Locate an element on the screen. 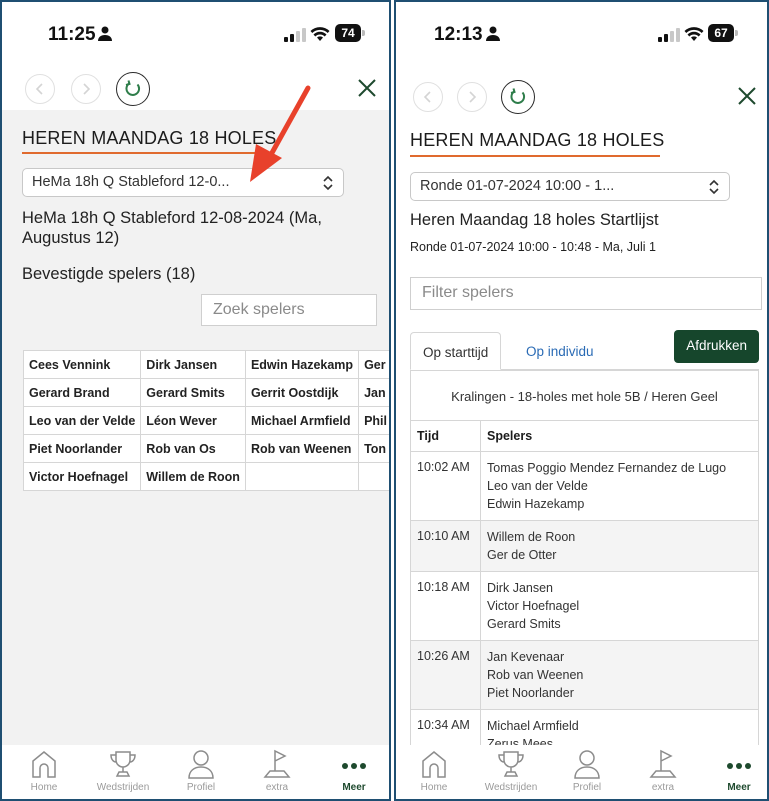  flag-icon is located at coordinates (277, 763).